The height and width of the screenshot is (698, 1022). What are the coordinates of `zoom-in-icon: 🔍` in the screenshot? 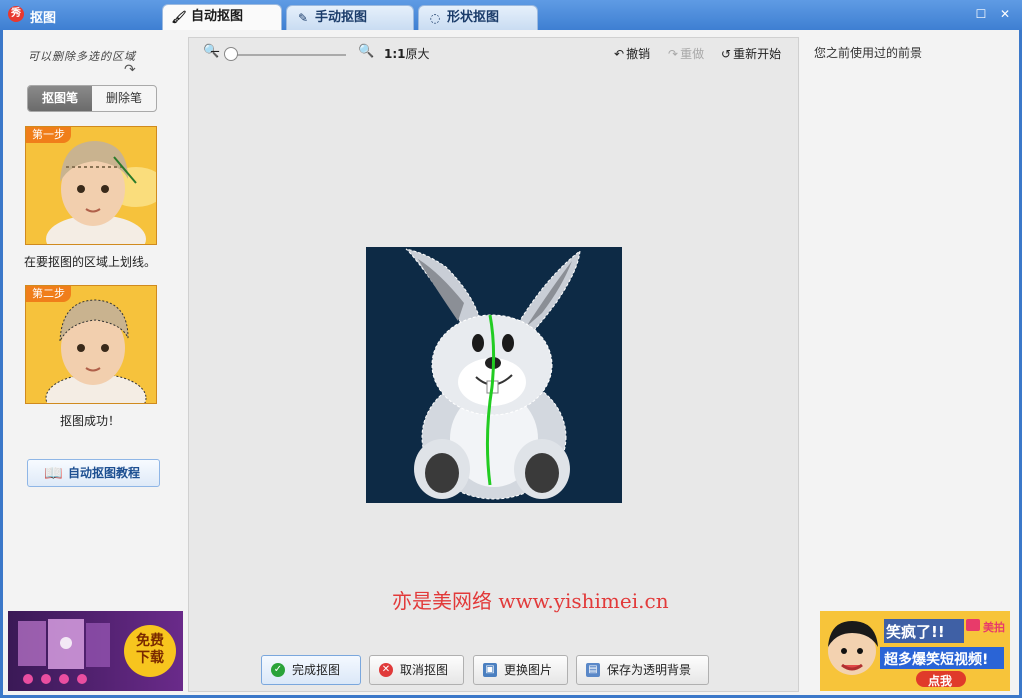 It's located at (366, 51).